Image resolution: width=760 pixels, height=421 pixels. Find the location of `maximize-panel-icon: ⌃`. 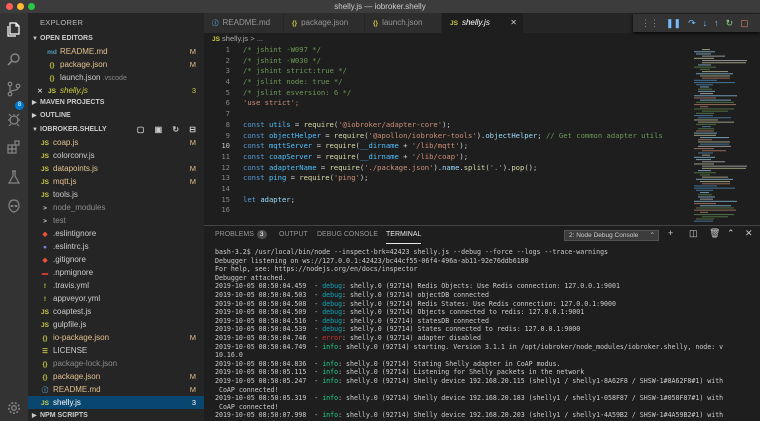

maximize-panel-icon: ⌃ is located at coordinates (731, 233).